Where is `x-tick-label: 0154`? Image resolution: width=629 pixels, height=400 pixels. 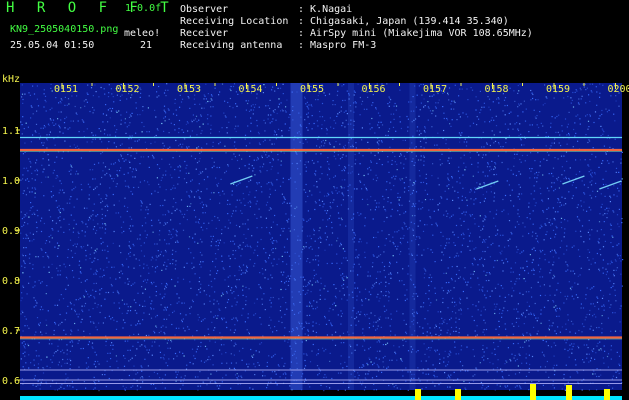
x-tick-label: 0154 is located at coordinates (251, 89).